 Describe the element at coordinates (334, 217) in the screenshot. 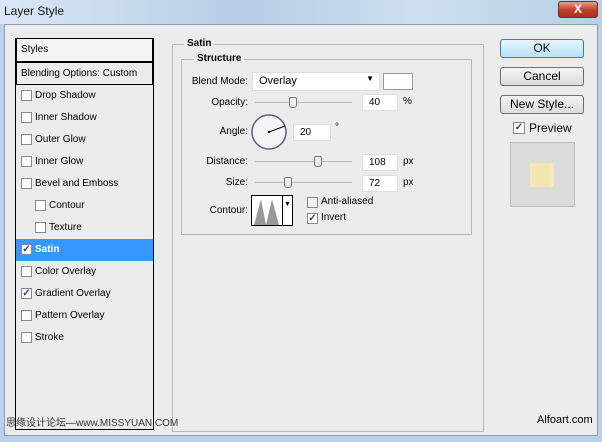

I see `invert-label: Invert` at that location.